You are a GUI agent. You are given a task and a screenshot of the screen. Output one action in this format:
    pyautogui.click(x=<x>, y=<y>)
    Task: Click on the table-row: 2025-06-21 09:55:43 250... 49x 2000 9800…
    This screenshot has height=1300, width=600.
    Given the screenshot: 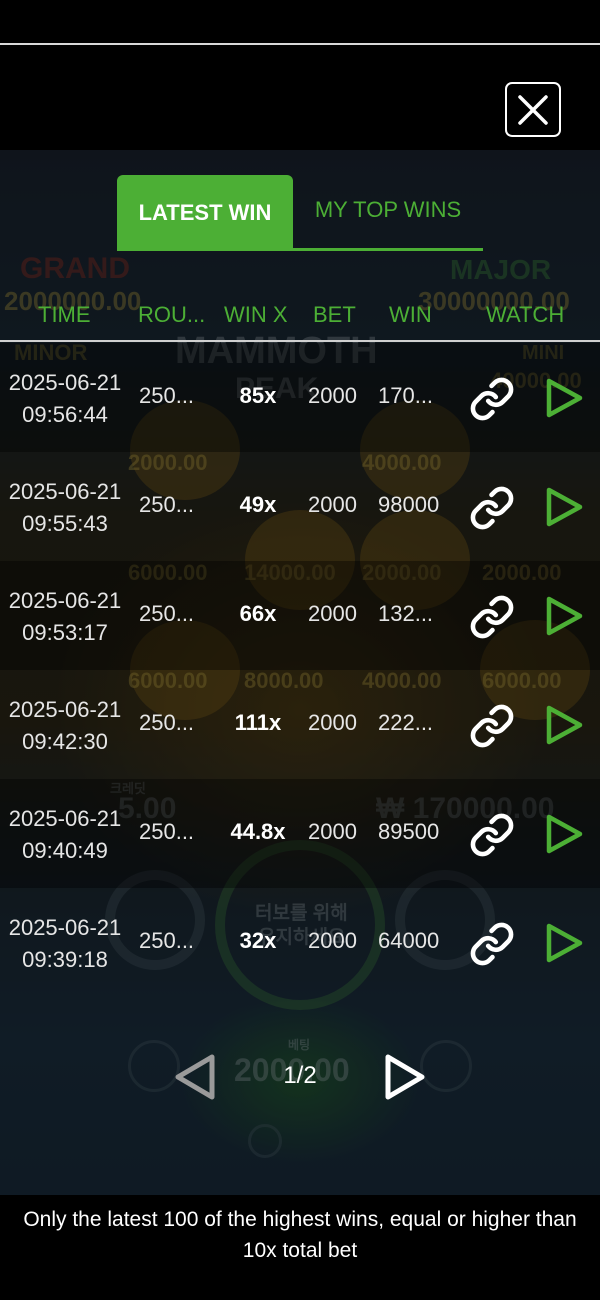 What is the action you would take?
    pyautogui.click(x=300, y=506)
    